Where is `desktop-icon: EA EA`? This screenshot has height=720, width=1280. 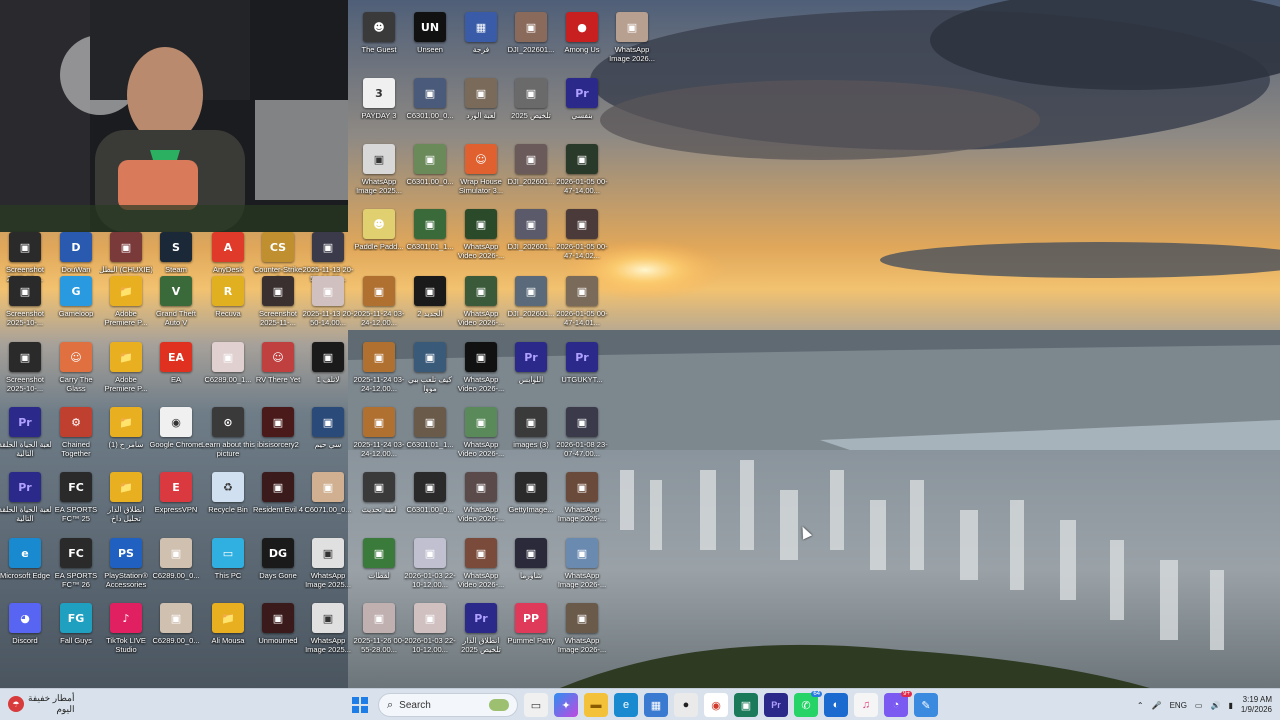
desktop-icon: EA EA is located at coordinates (176, 369).